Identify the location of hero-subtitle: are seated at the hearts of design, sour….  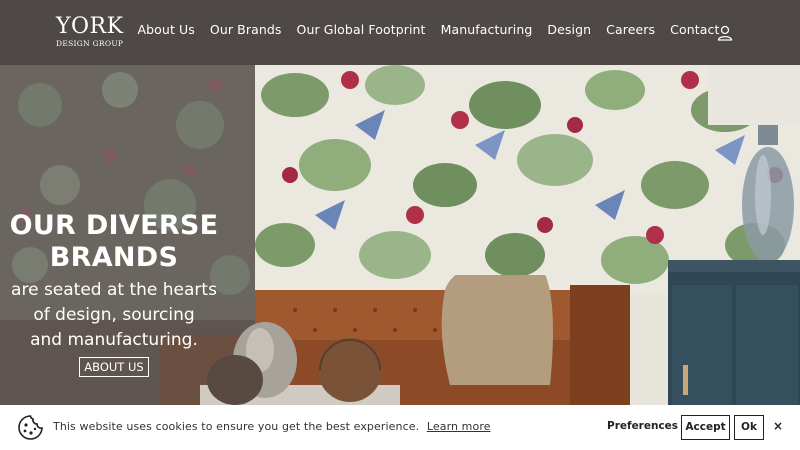
(114, 315).